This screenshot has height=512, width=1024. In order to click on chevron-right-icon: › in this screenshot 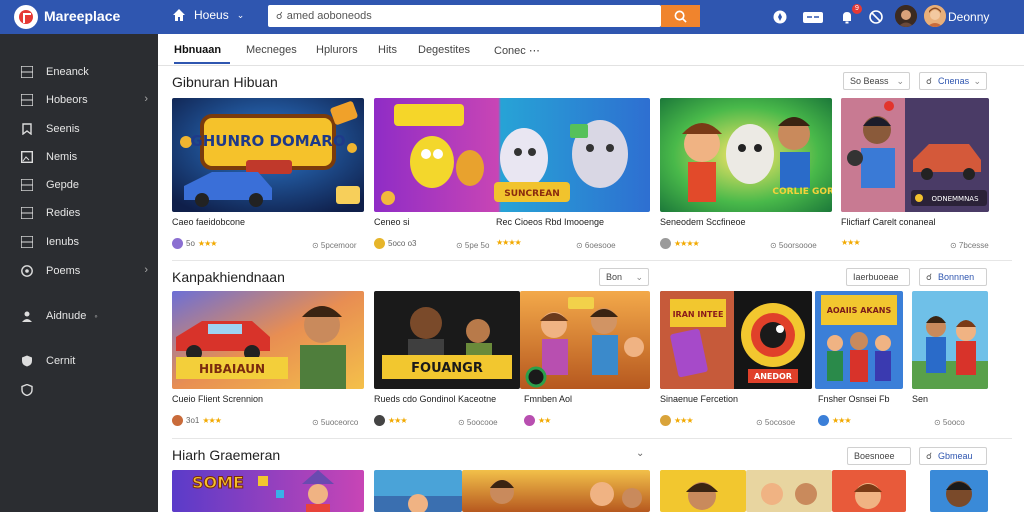, I will do `click(146, 99)`.